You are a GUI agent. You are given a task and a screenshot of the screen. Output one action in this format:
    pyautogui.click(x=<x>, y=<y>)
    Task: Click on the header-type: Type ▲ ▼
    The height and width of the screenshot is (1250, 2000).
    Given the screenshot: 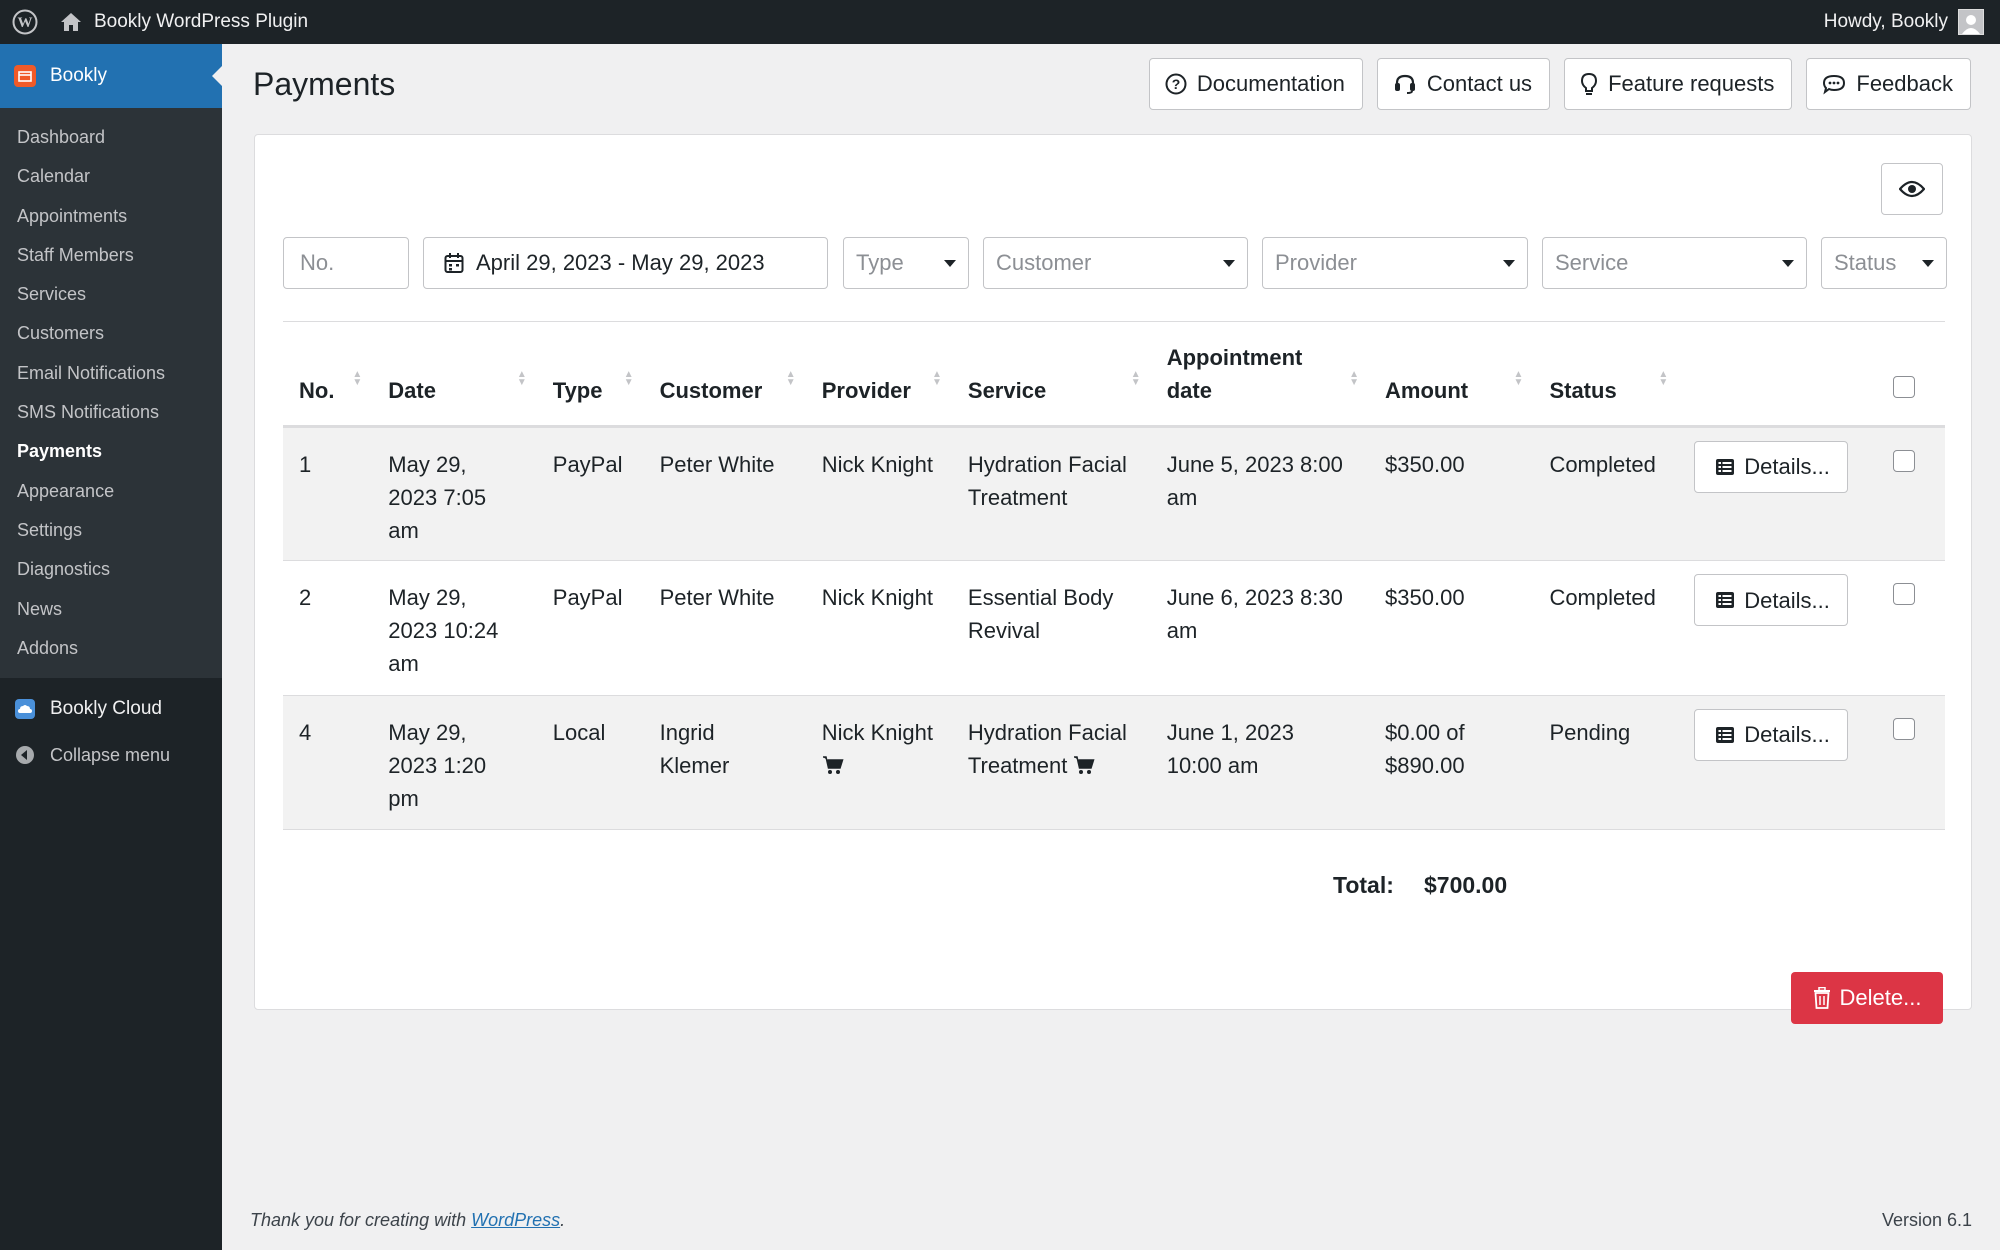 What is the action you would take?
    pyautogui.click(x=590, y=374)
    